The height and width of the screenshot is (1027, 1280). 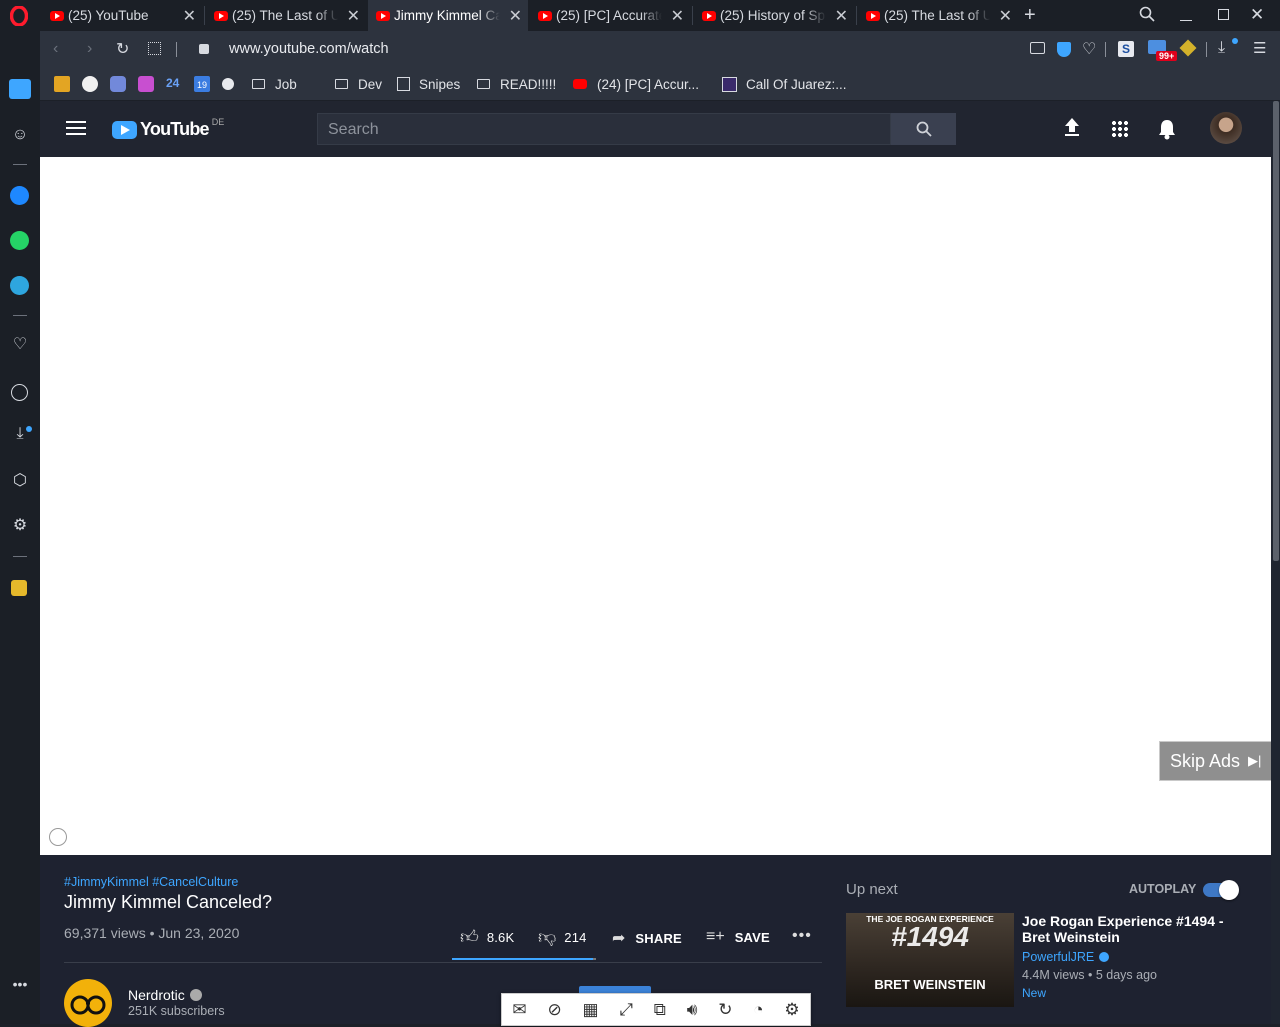 What do you see at coordinates (791, 1010) in the screenshot?
I see `gears-icon: ⚙` at bounding box center [791, 1010].